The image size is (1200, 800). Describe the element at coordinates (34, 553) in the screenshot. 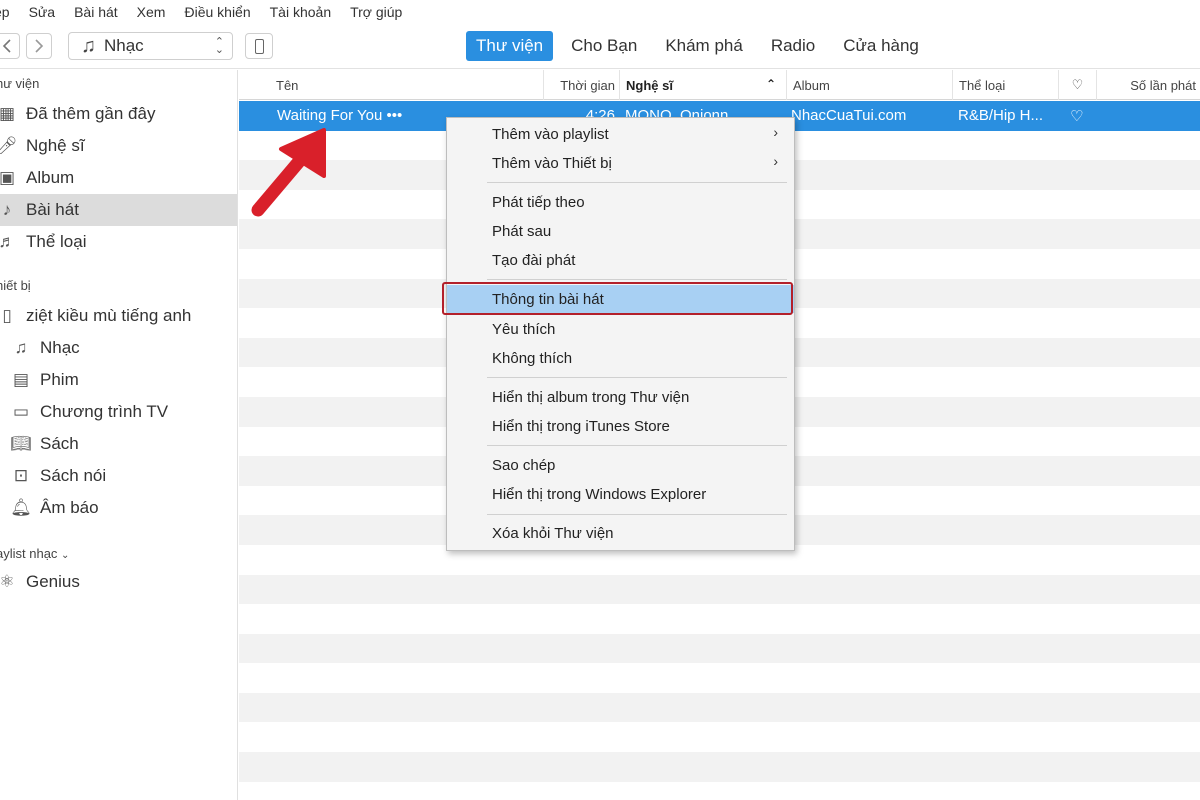

I see `sidebar-header-playlists: aylist nhạc ⌄` at that location.